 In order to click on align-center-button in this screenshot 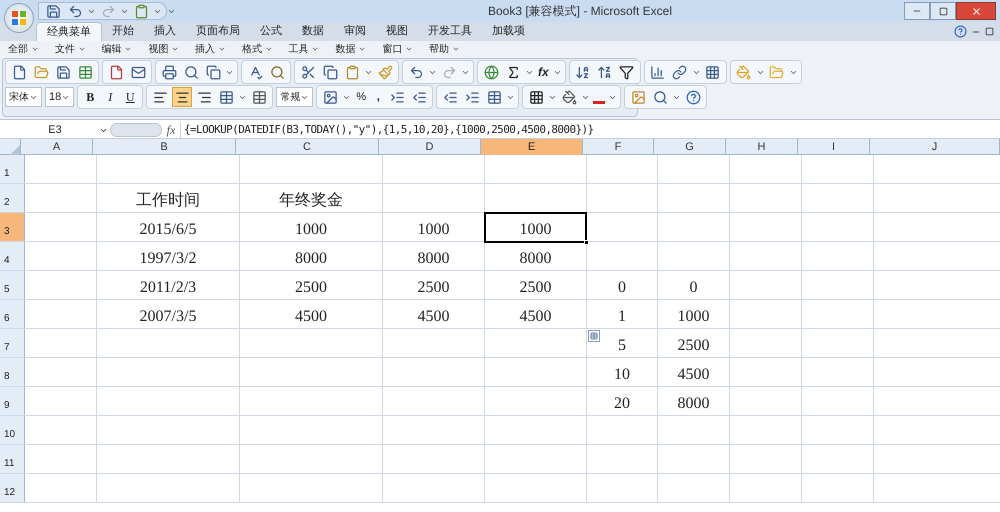, I will do `click(182, 97)`.